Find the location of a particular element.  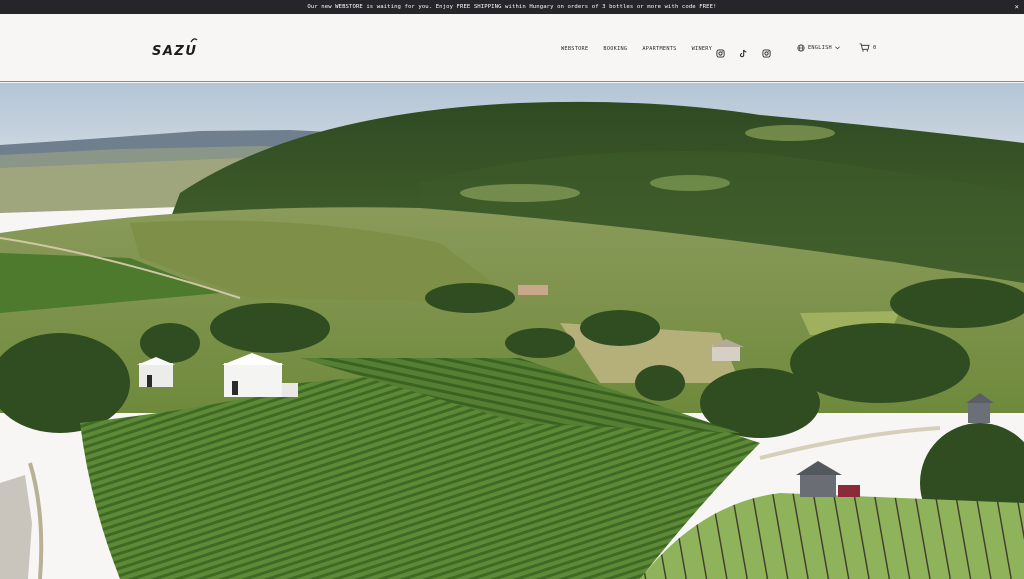

nav-winery: WINERY is located at coordinates (702, 49).